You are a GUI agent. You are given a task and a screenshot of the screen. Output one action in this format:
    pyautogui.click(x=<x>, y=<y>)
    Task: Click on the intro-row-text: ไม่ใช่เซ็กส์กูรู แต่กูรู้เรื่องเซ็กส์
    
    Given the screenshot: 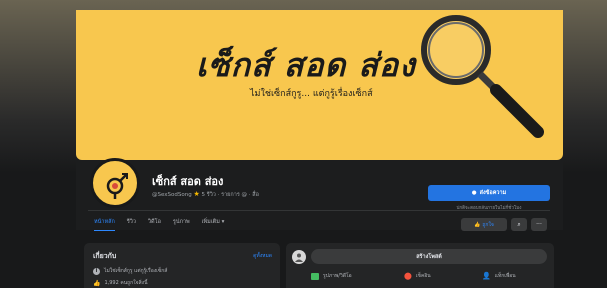 What is the action you would take?
    pyautogui.click(x=136, y=271)
    